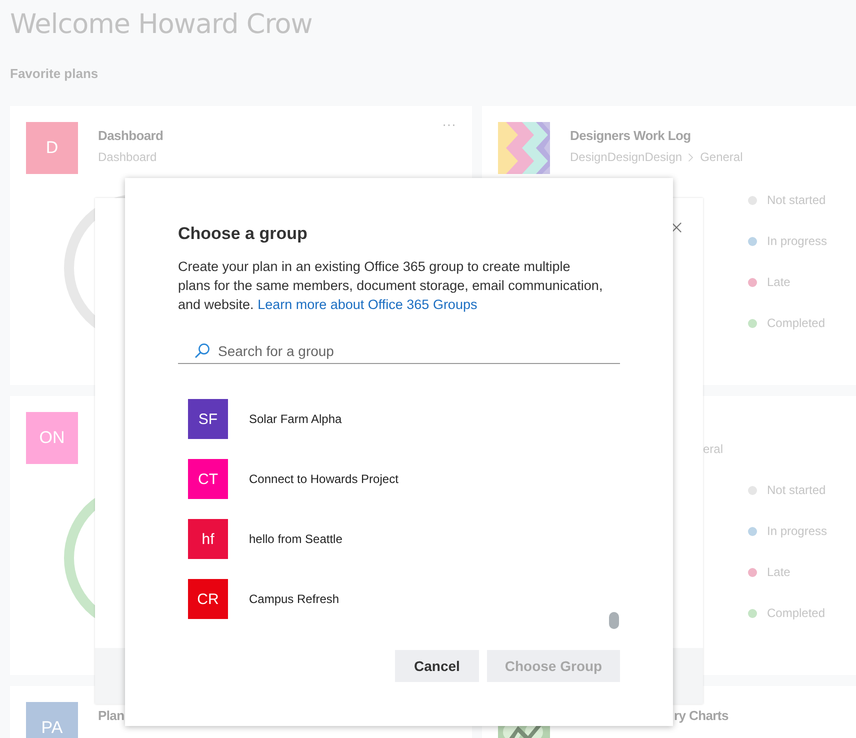 The height and width of the screenshot is (738, 856). I want to click on plan-subtitle: eral, so click(713, 449).